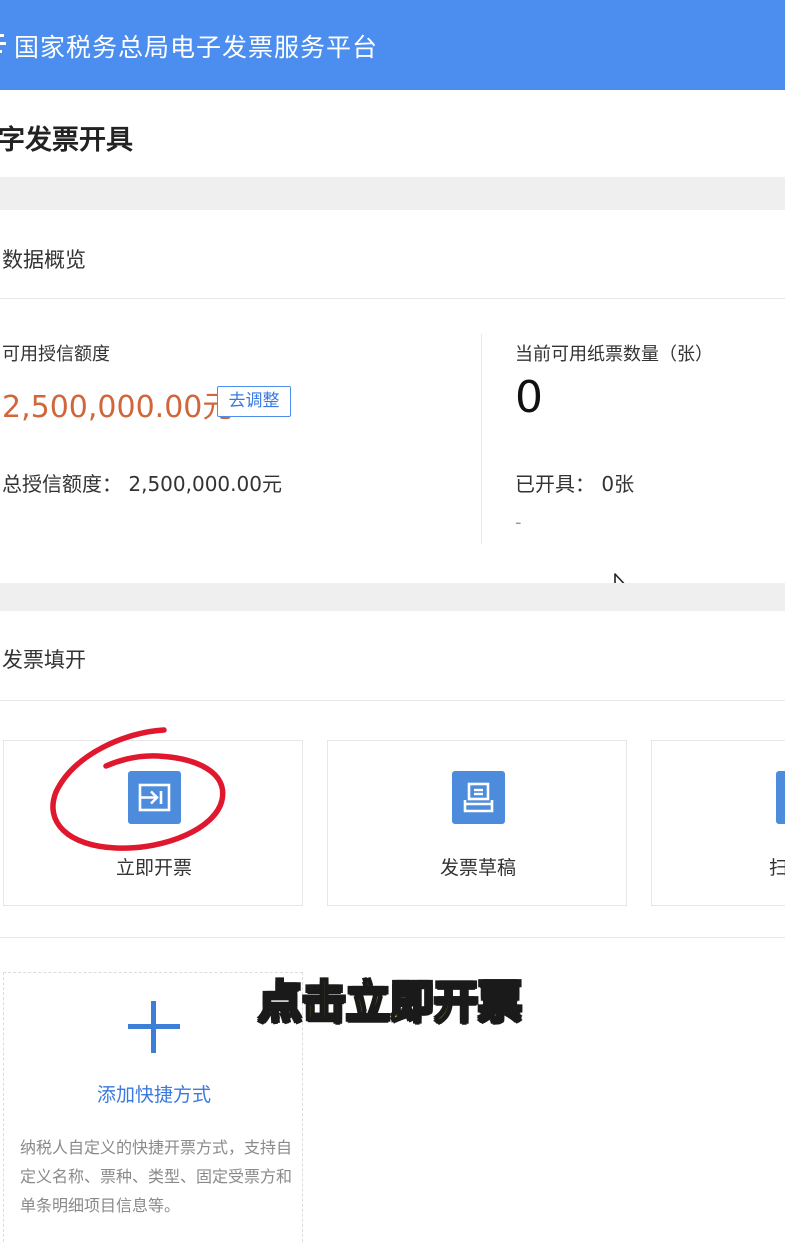 The height and width of the screenshot is (1243, 785). Describe the element at coordinates (154, 1027) in the screenshot. I see `plus-icon` at that location.